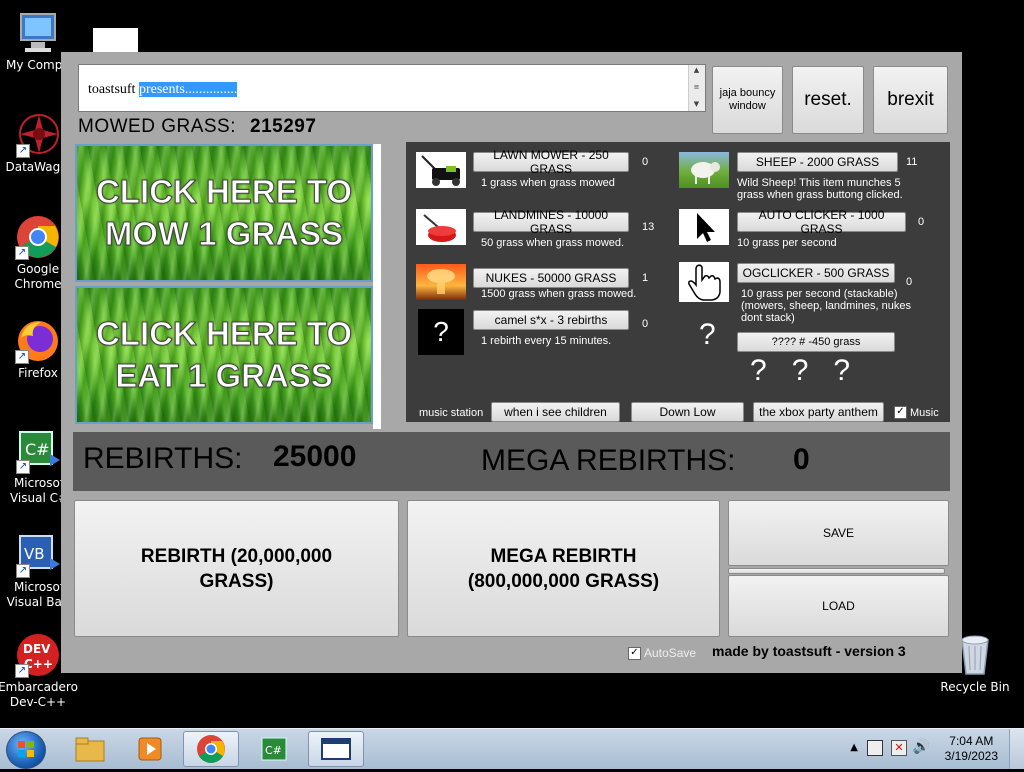 The width and height of the screenshot is (1024, 772). What do you see at coordinates (838, 606) in the screenshot?
I see `load-button: LOAD` at bounding box center [838, 606].